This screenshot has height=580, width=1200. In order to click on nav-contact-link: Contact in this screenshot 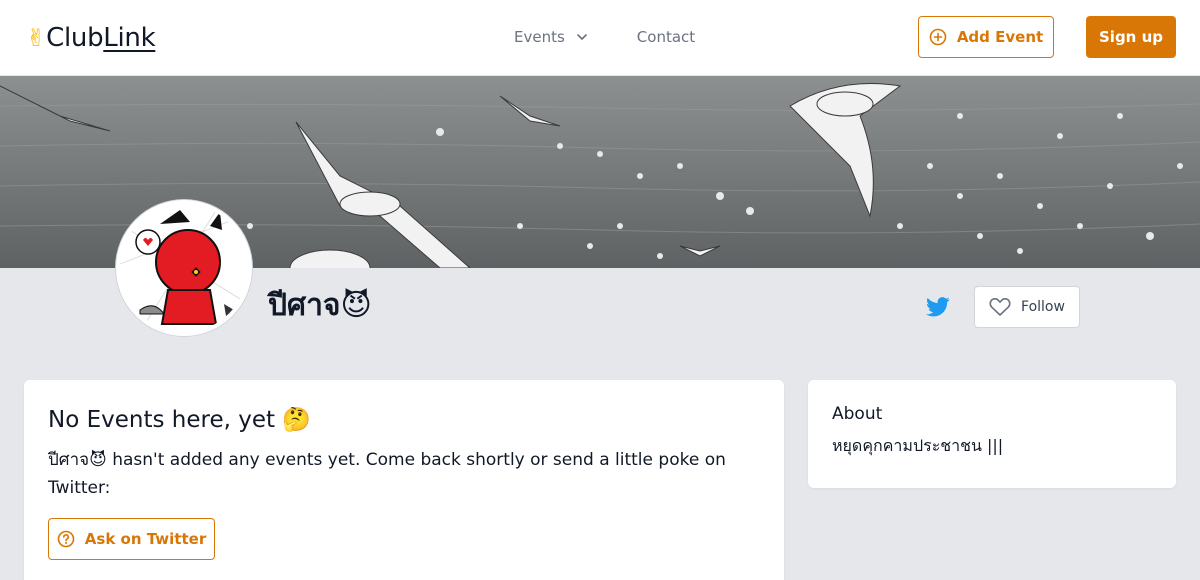, I will do `click(666, 37)`.